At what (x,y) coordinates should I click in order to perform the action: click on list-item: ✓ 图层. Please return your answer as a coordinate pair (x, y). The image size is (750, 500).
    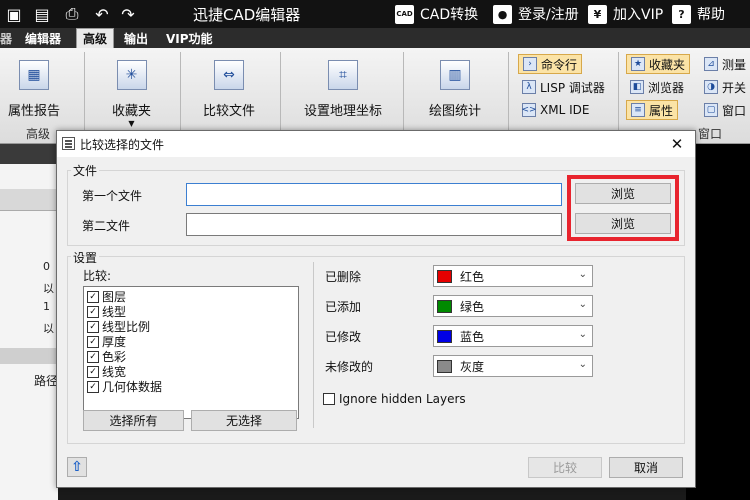
    Looking at the image, I should click on (106, 296).